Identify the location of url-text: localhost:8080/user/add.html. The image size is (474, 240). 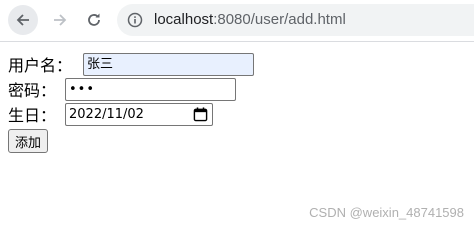
(250, 20).